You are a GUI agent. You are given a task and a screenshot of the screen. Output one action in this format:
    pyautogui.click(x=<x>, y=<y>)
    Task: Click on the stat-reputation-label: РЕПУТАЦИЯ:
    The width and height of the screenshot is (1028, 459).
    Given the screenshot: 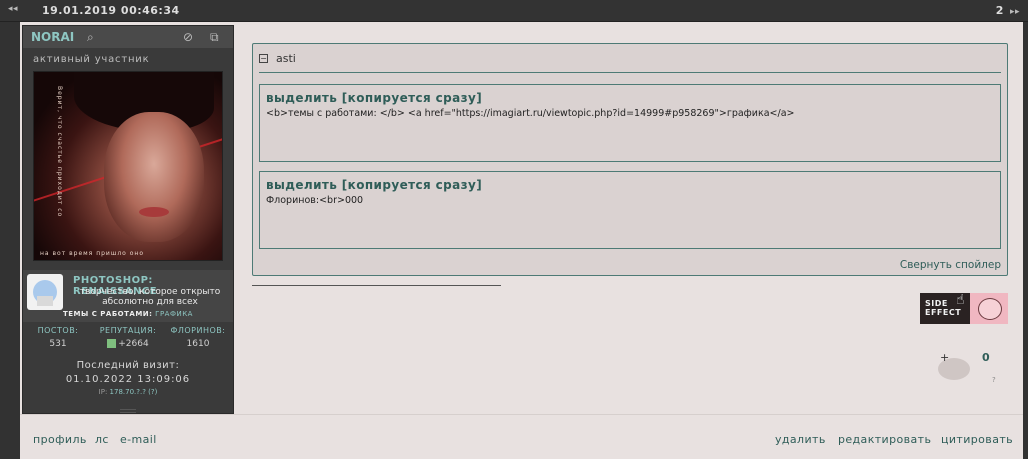 What is the action you would take?
    pyautogui.click(x=128, y=330)
    